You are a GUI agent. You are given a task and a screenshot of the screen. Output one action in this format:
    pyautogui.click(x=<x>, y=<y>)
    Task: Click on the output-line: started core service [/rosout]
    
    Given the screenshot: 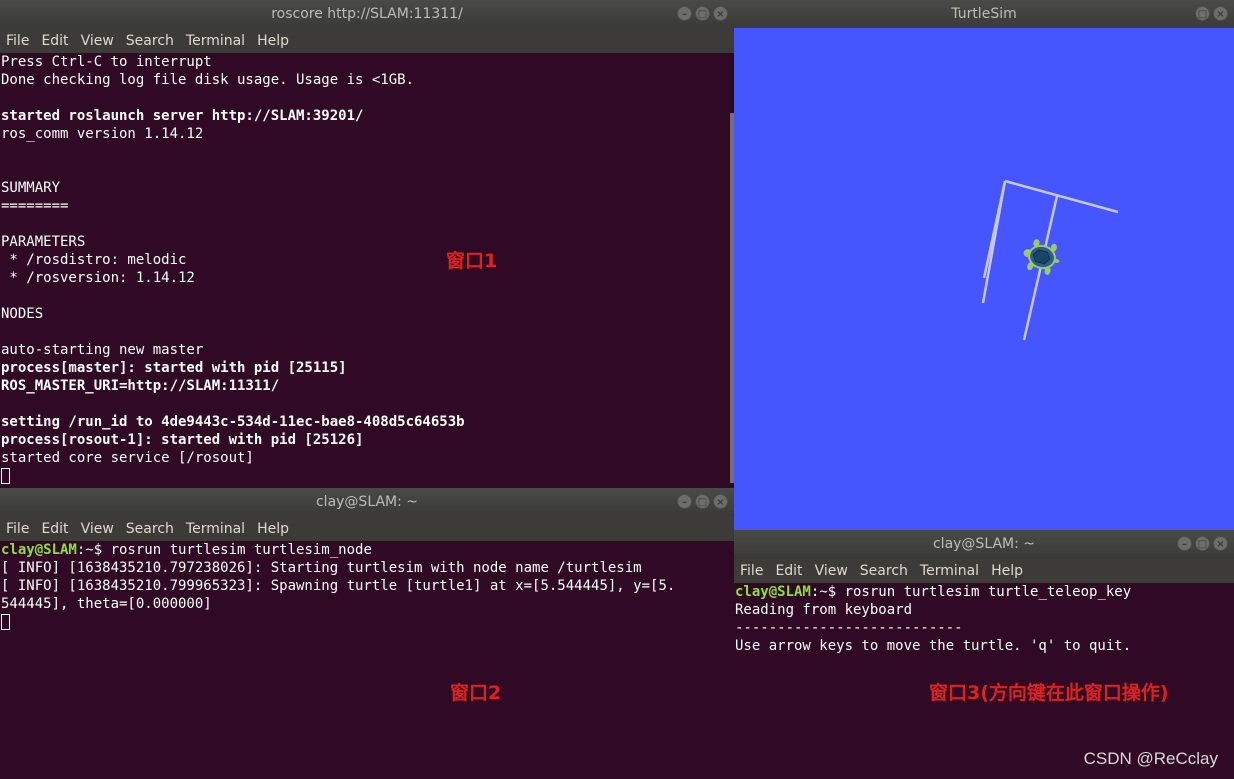 What is the action you would take?
    pyautogui.click(x=127, y=458)
    